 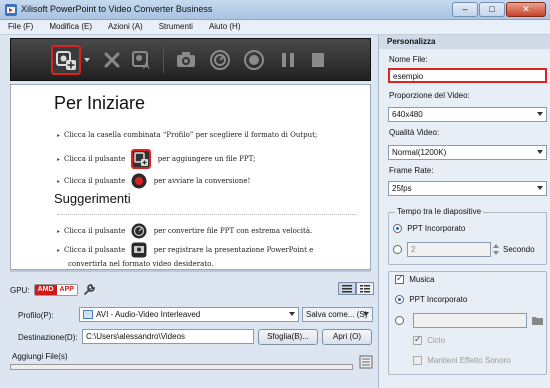 I want to click on svg-text: A, so click(x=146, y=66).